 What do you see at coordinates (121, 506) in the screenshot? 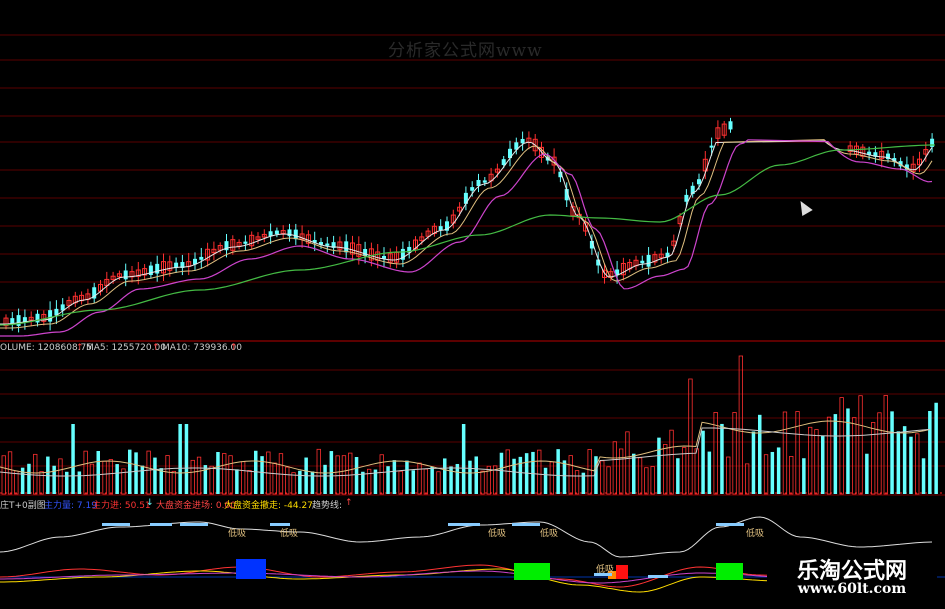
I see `indicator-main-inflow: 主力进: 50.51` at bounding box center [121, 506].